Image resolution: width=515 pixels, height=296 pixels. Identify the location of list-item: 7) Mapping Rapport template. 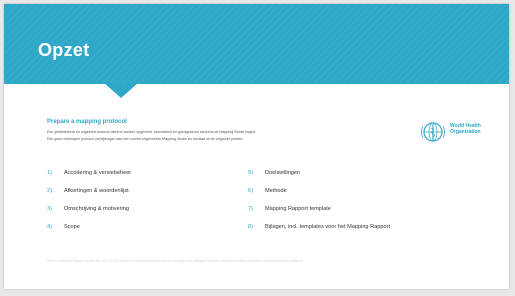
(319, 209).